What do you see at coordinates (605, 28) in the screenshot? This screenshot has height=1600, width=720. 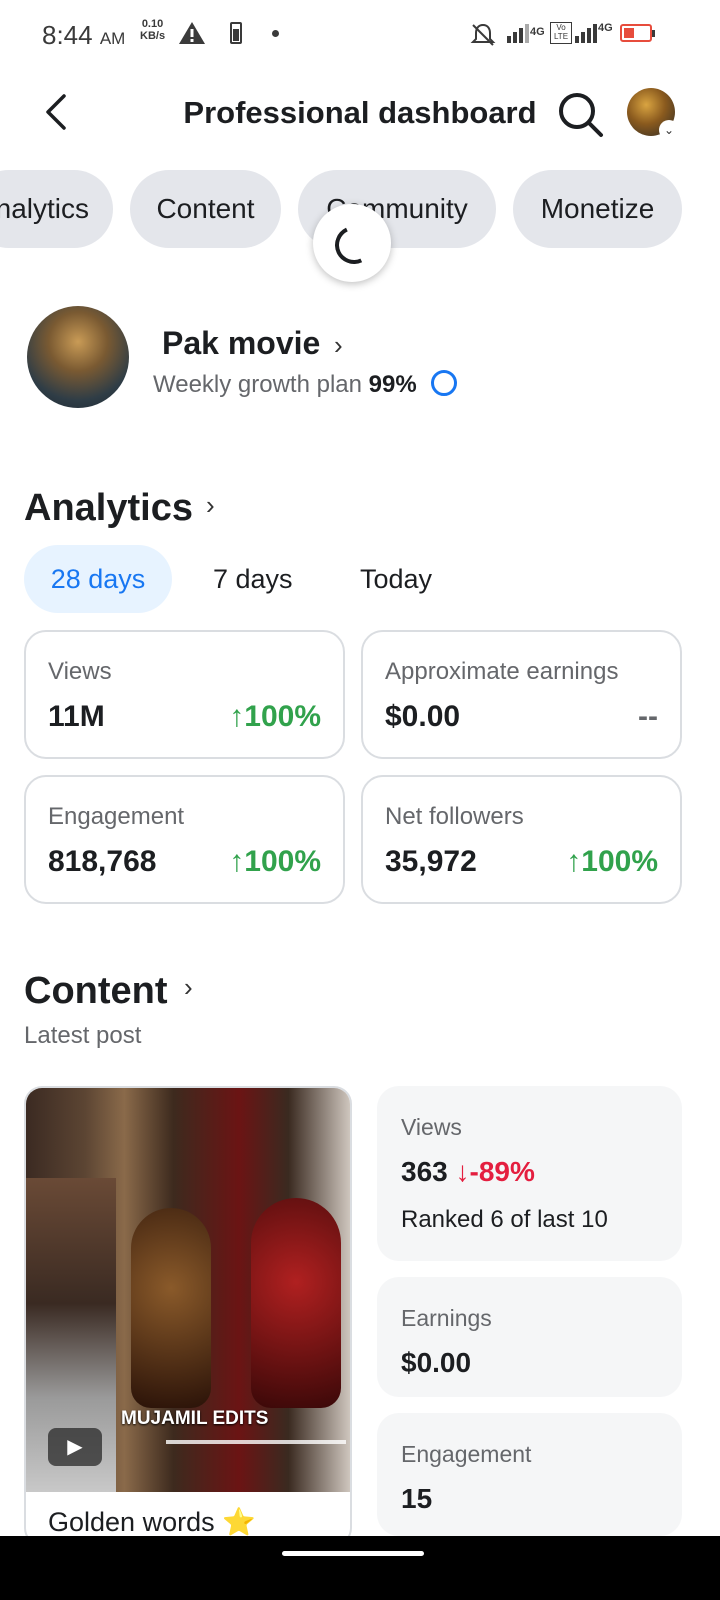 I see `network-type-2: 4G` at bounding box center [605, 28].